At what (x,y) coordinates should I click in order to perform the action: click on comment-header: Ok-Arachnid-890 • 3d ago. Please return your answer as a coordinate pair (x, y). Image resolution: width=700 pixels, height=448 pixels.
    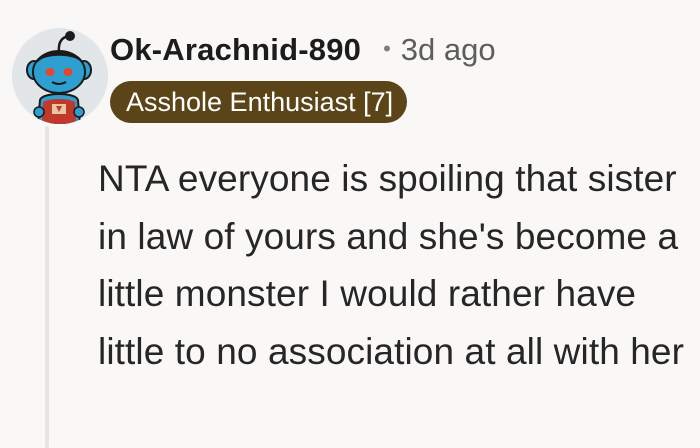
    Looking at the image, I should click on (303, 50).